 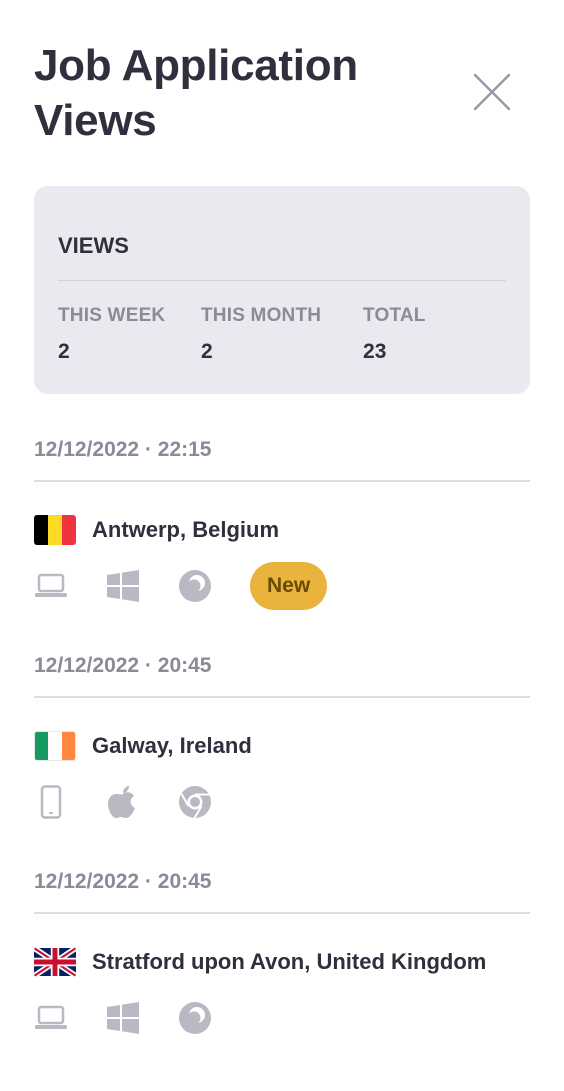 What do you see at coordinates (55, 530) in the screenshot?
I see `belgium-flag-icon` at bounding box center [55, 530].